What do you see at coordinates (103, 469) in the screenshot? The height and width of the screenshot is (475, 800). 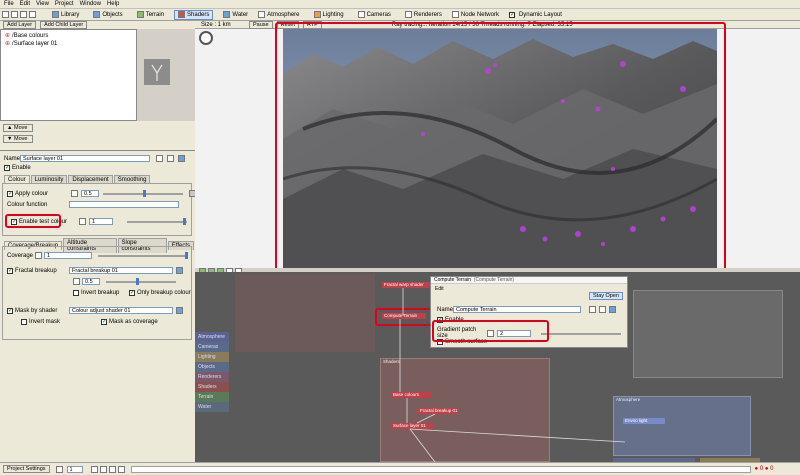 I see `play-icon` at bounding box center [103, 469].